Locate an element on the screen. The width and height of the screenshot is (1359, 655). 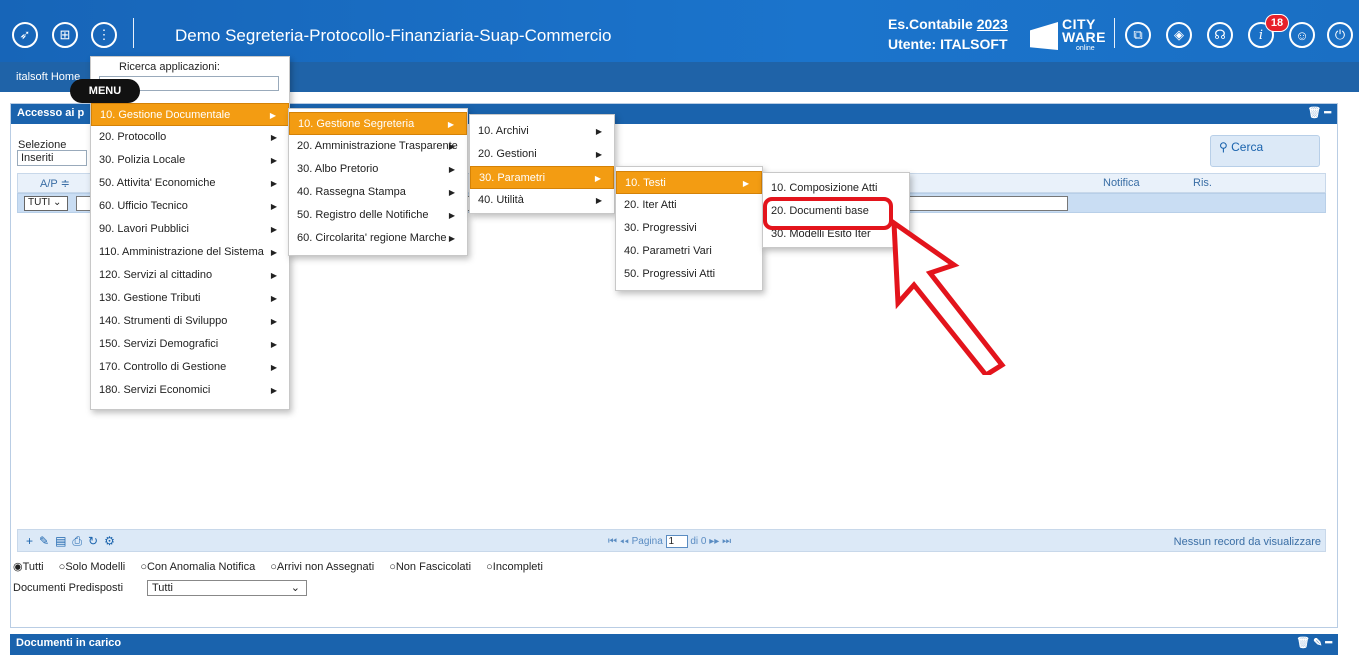
cityware-logo: CITY WARE online is located at coordinates (1070, 34).